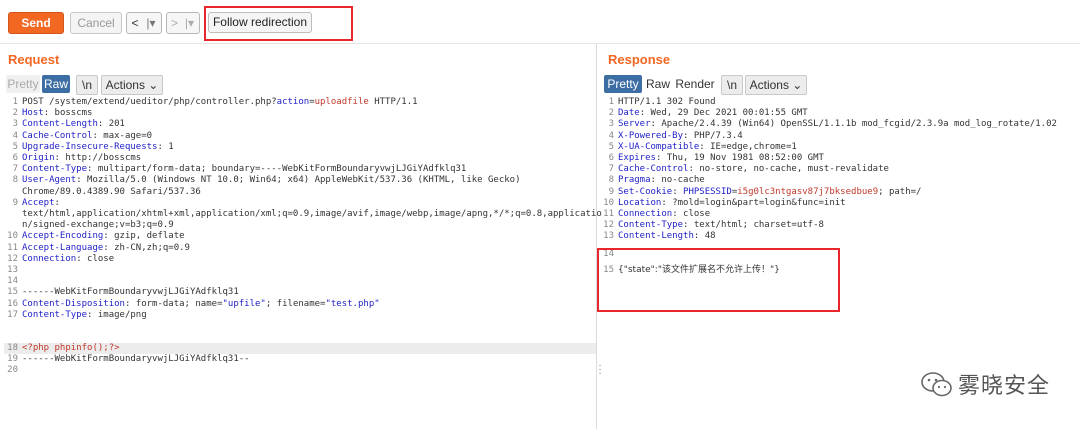  I want to click on request-header-accept-encoding: Accept-Encoding: gzip, deflate, so click(103, 236).